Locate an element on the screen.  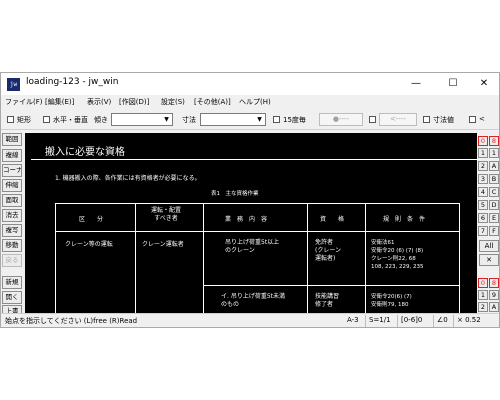
table-header: 規 則 条 件 is located at coordinates (404, 219).